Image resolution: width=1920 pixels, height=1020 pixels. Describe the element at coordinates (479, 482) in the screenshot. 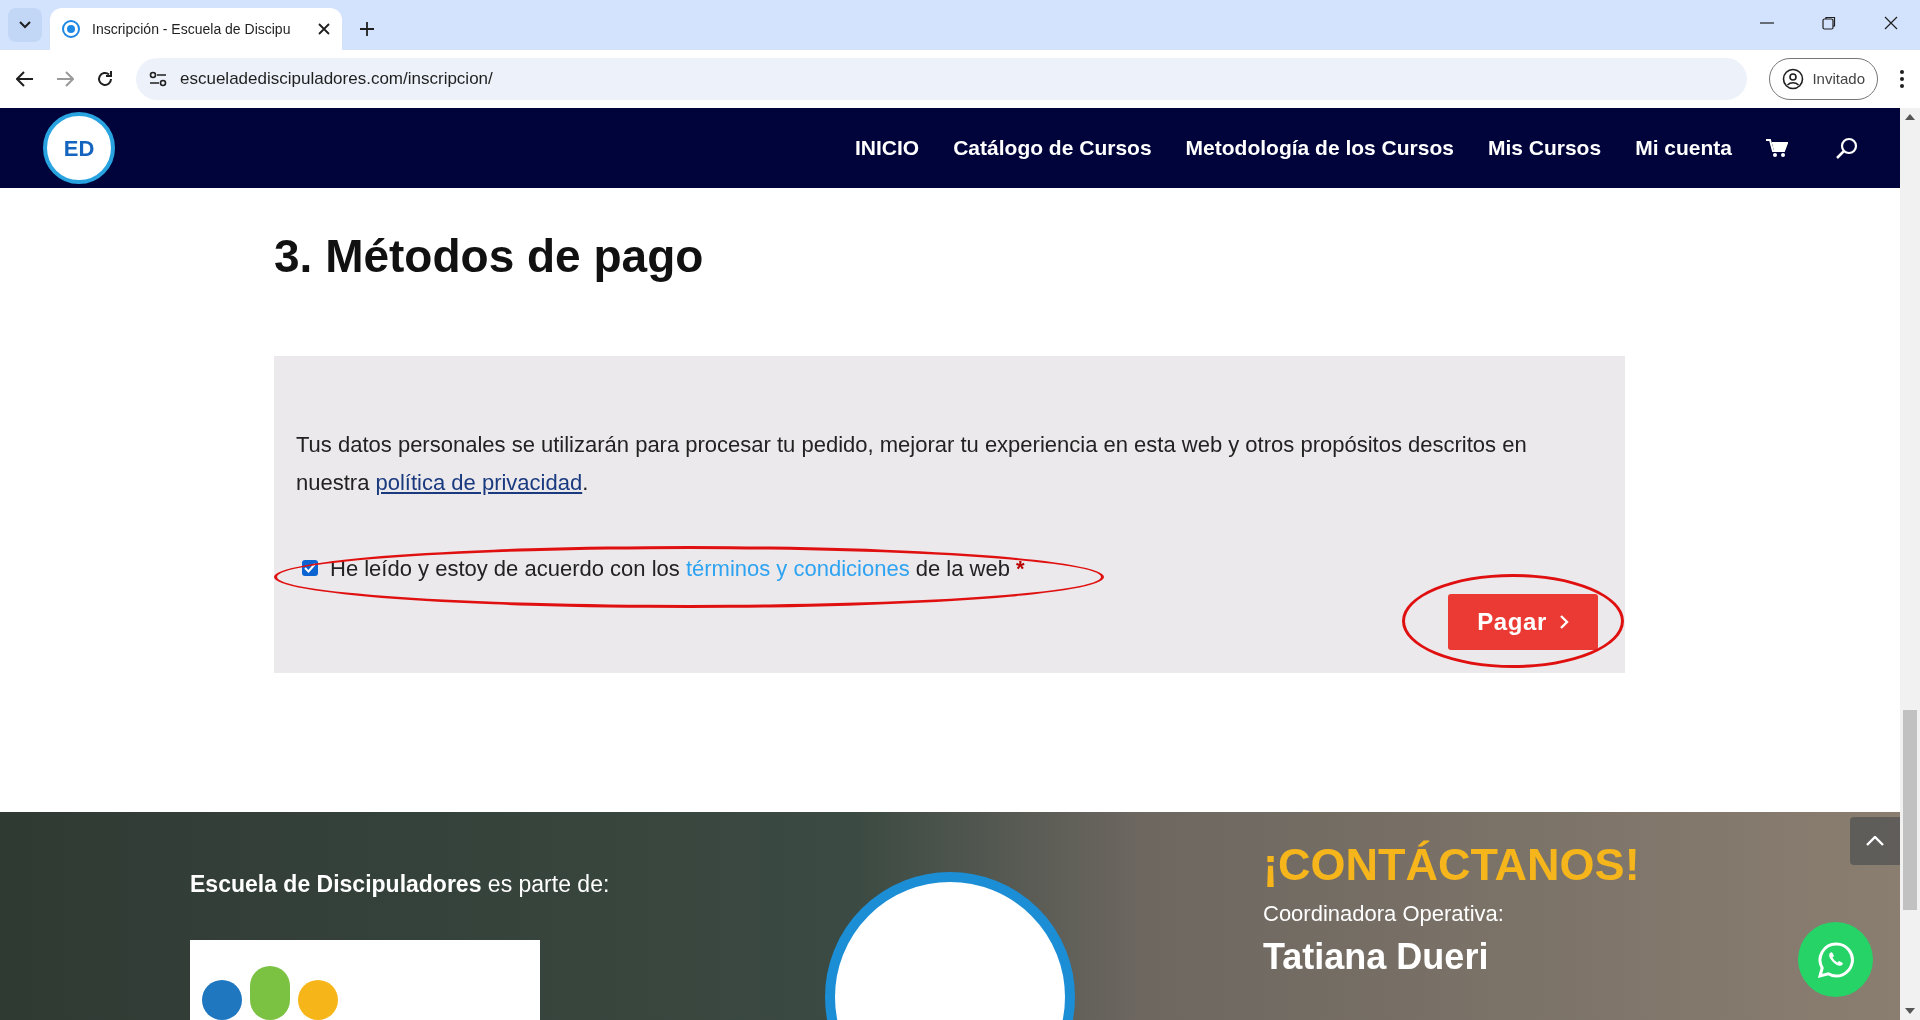

I see `privacy-policy-link: política de privacidad` at that location.